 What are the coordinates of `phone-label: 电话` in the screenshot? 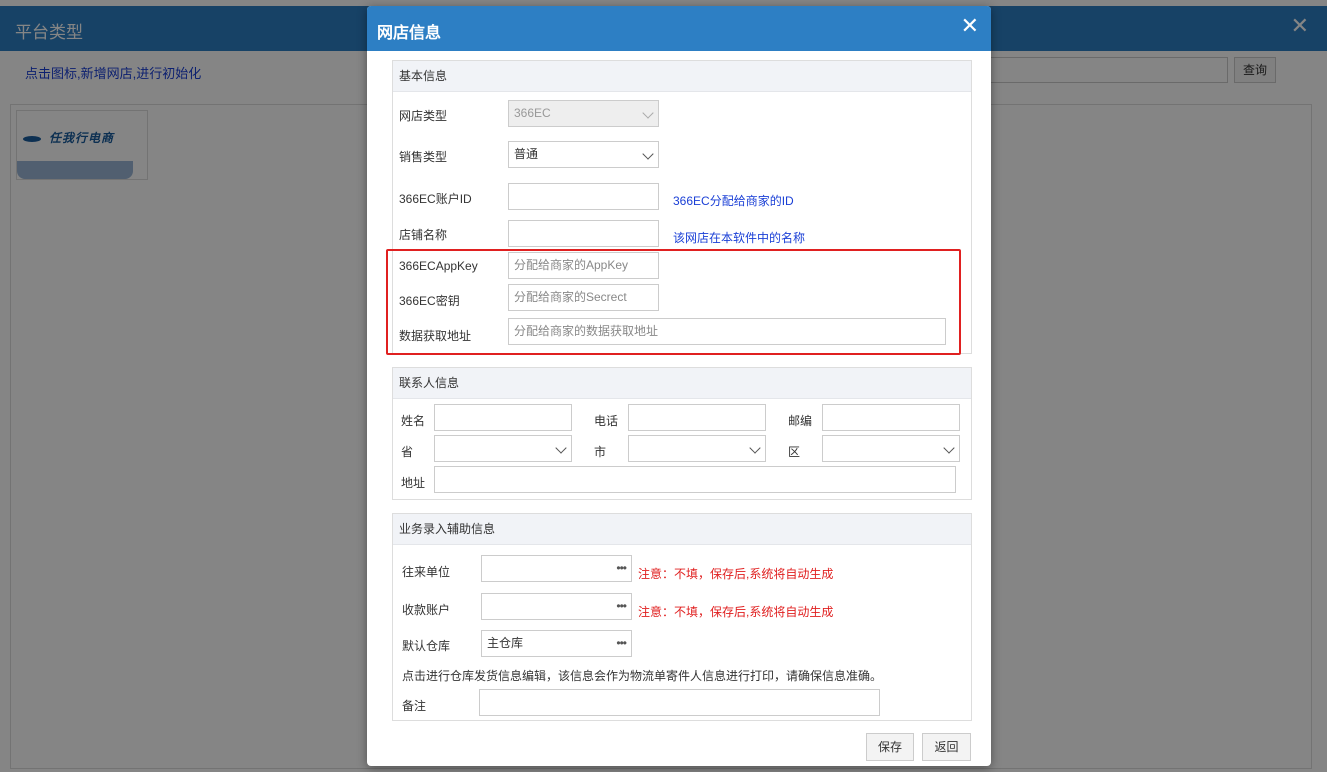 It's located at (606, 421).